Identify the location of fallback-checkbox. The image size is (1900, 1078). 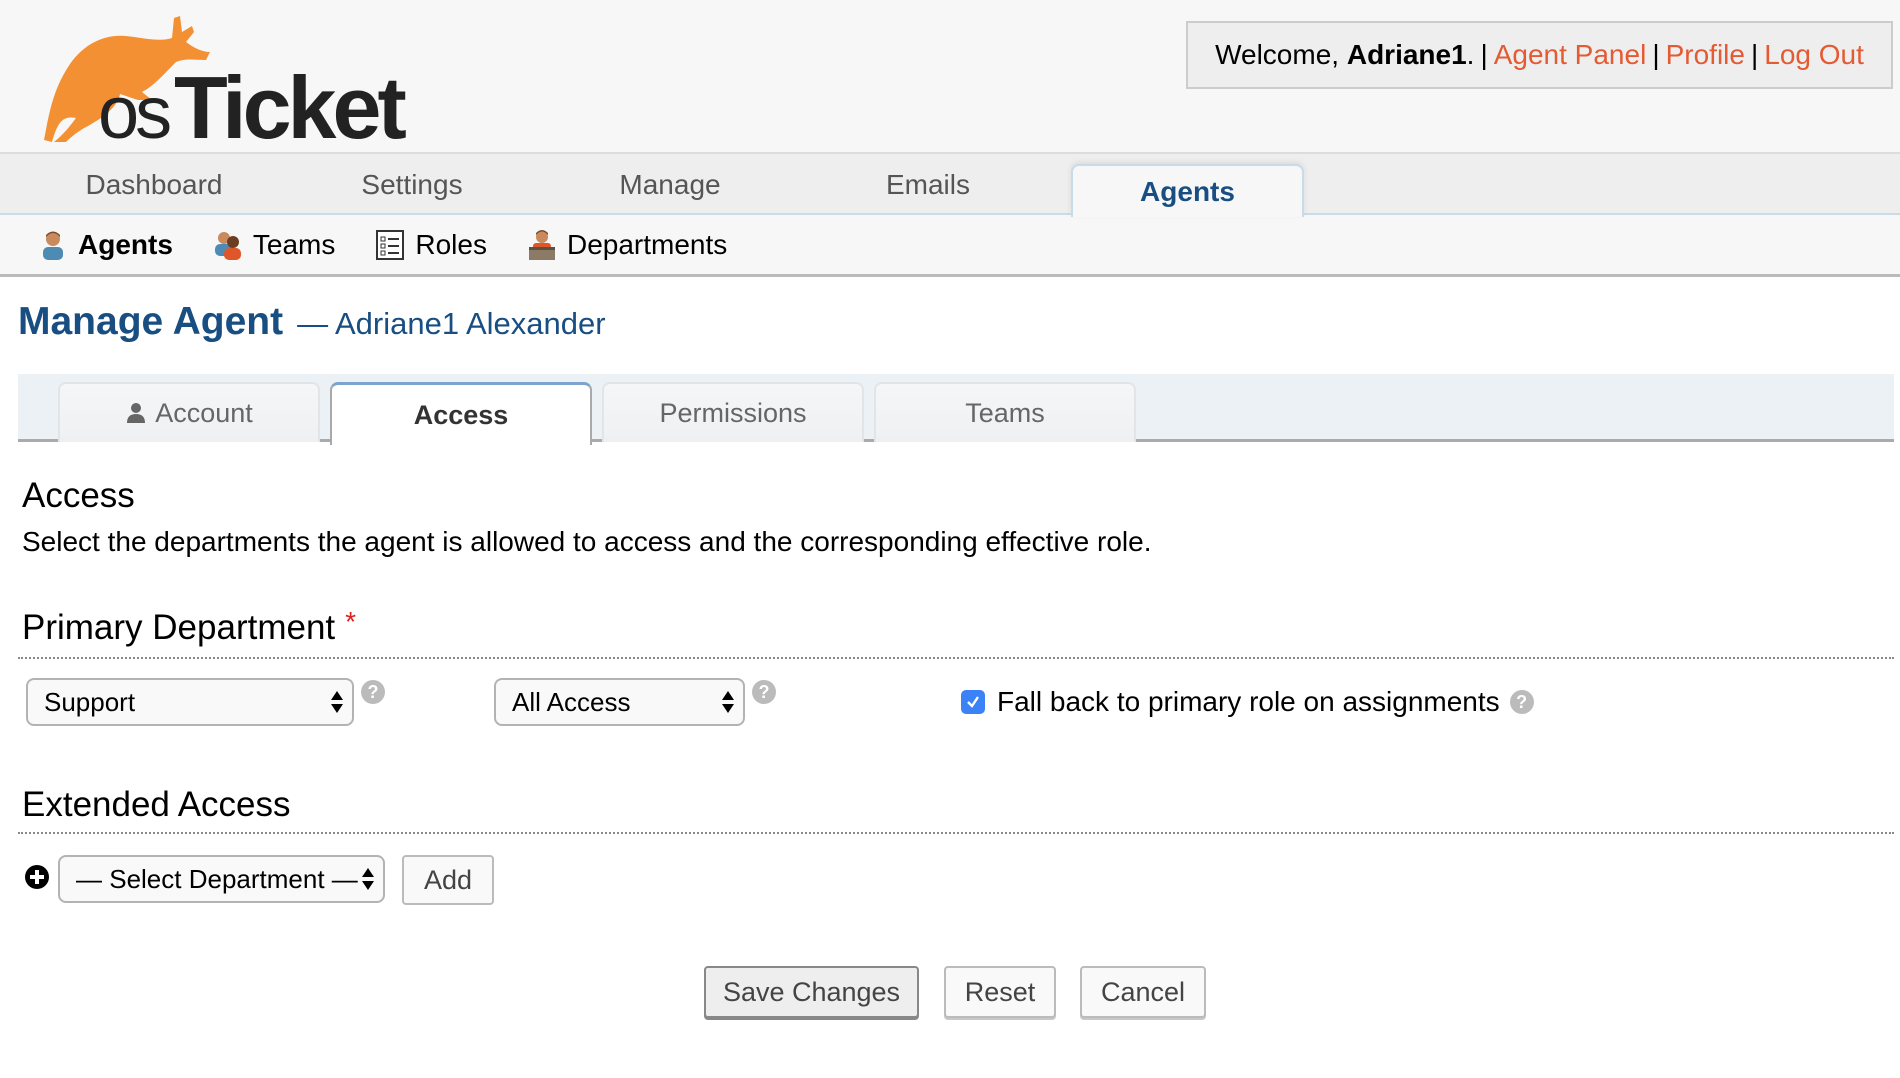
(973, 702).